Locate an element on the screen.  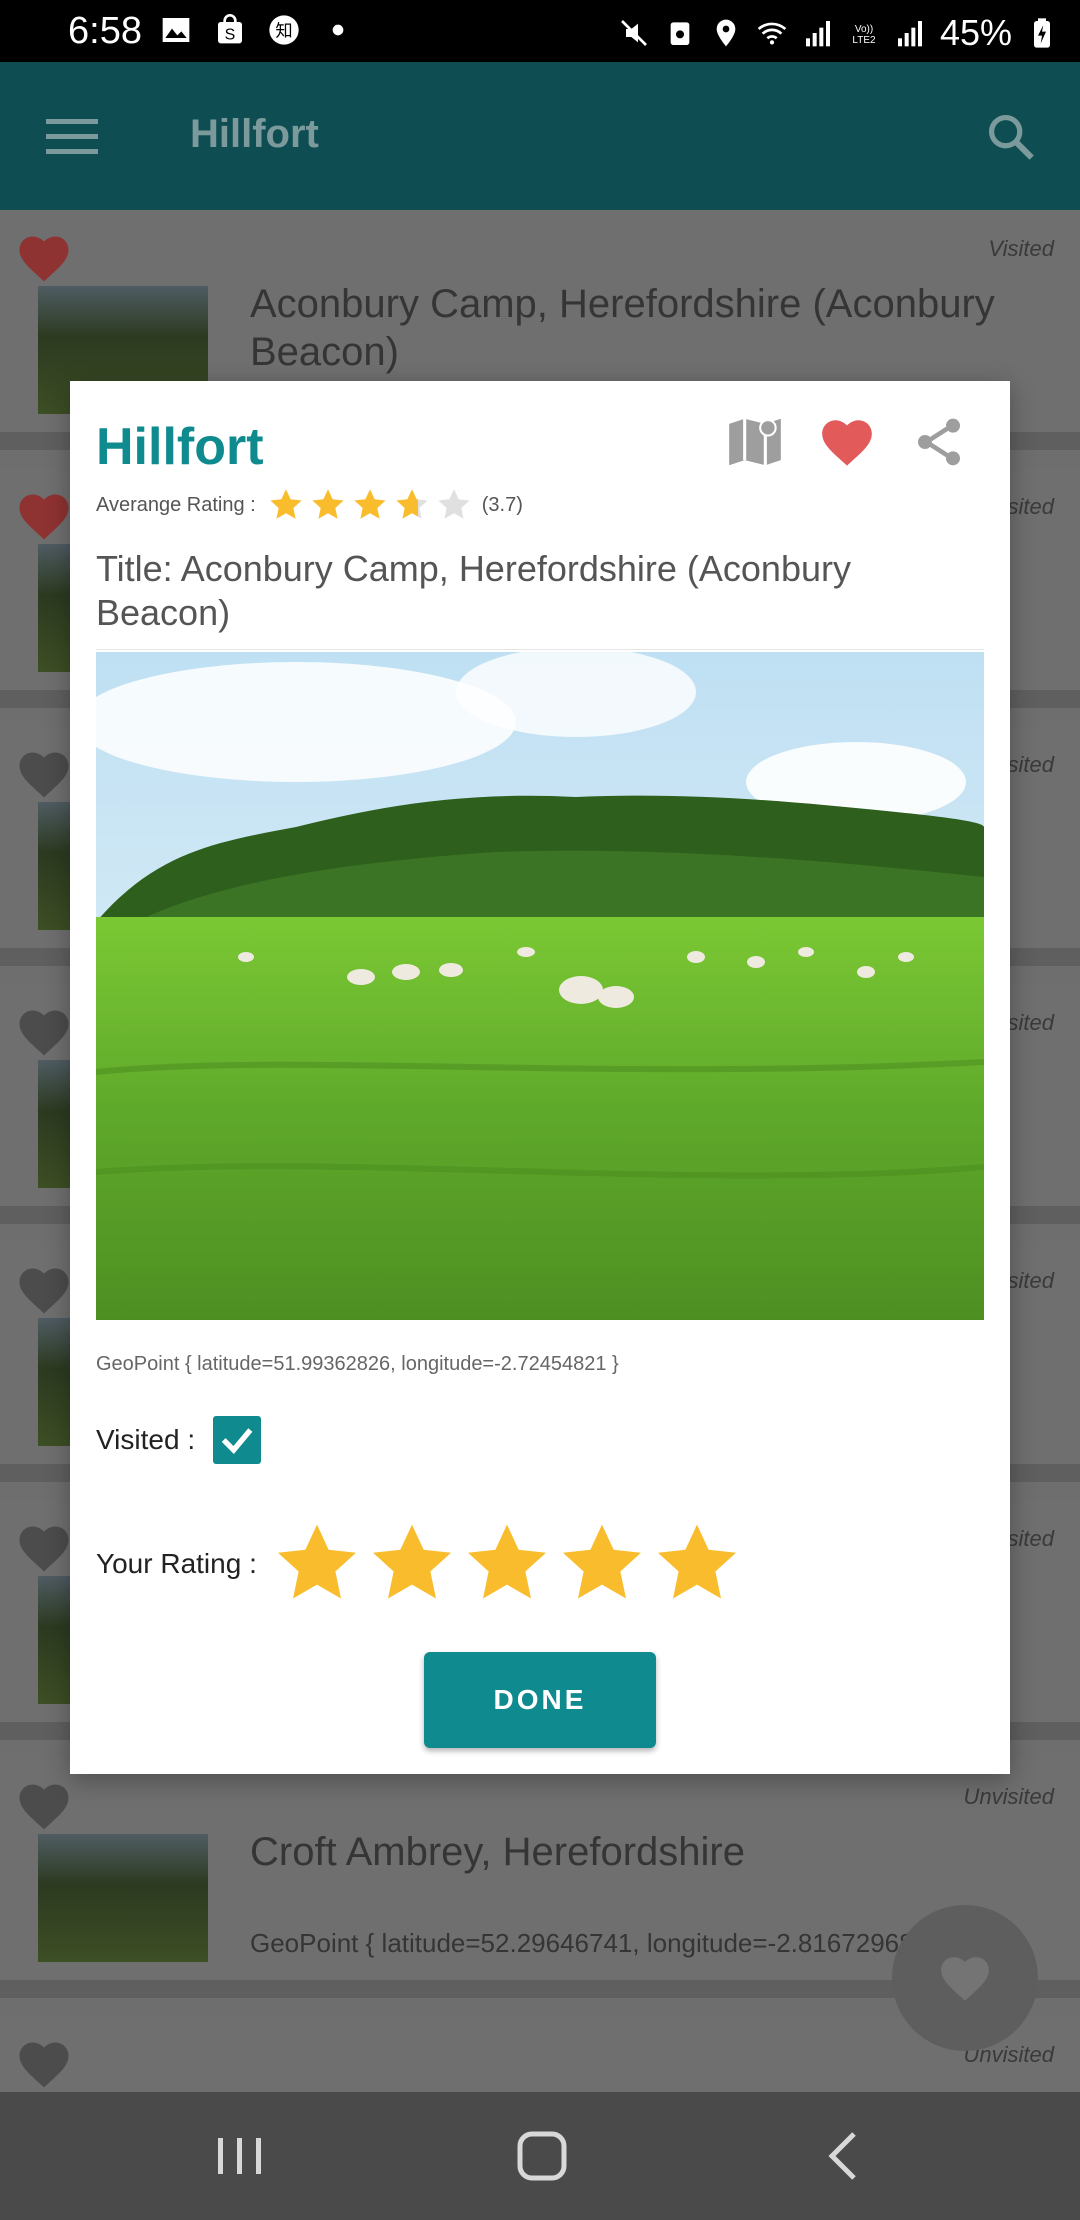
visited-row: Visited : is located at coordinates (179, 1440).